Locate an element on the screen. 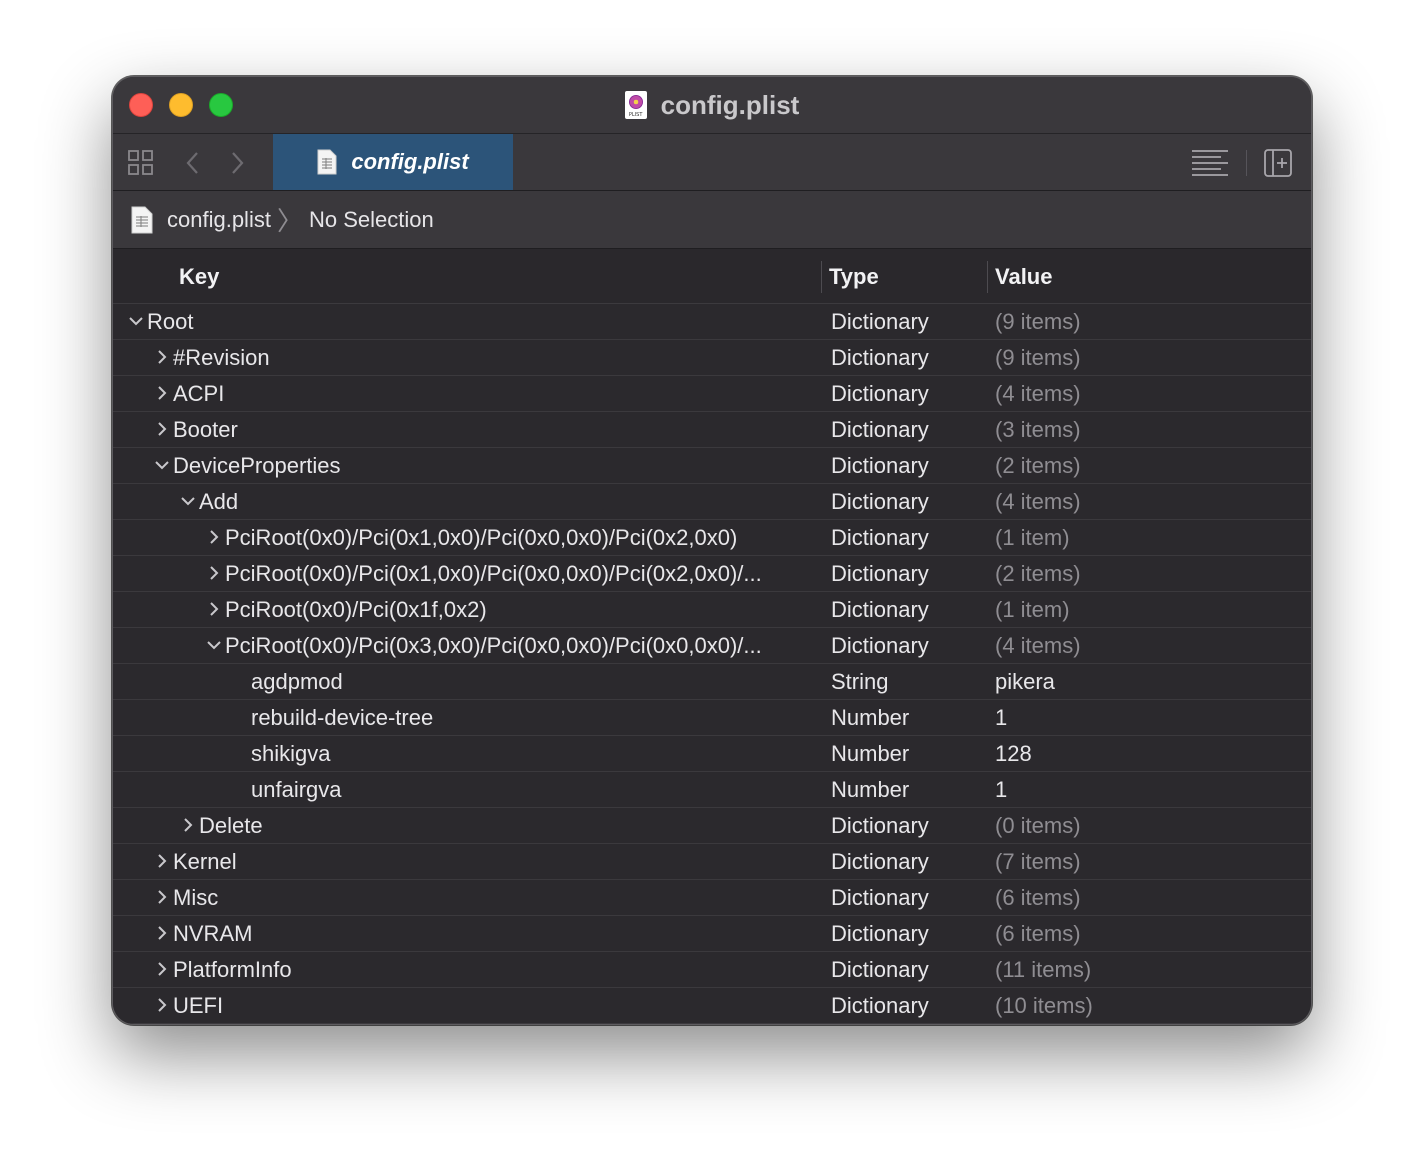  related-items-icon is located at coordinates (141, 163).